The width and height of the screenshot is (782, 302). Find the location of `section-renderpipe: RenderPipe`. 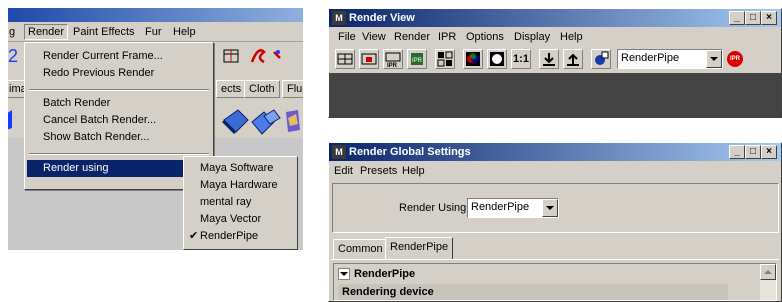

section-renderpipe: RenderPipe is located at coordinates (534, 274).